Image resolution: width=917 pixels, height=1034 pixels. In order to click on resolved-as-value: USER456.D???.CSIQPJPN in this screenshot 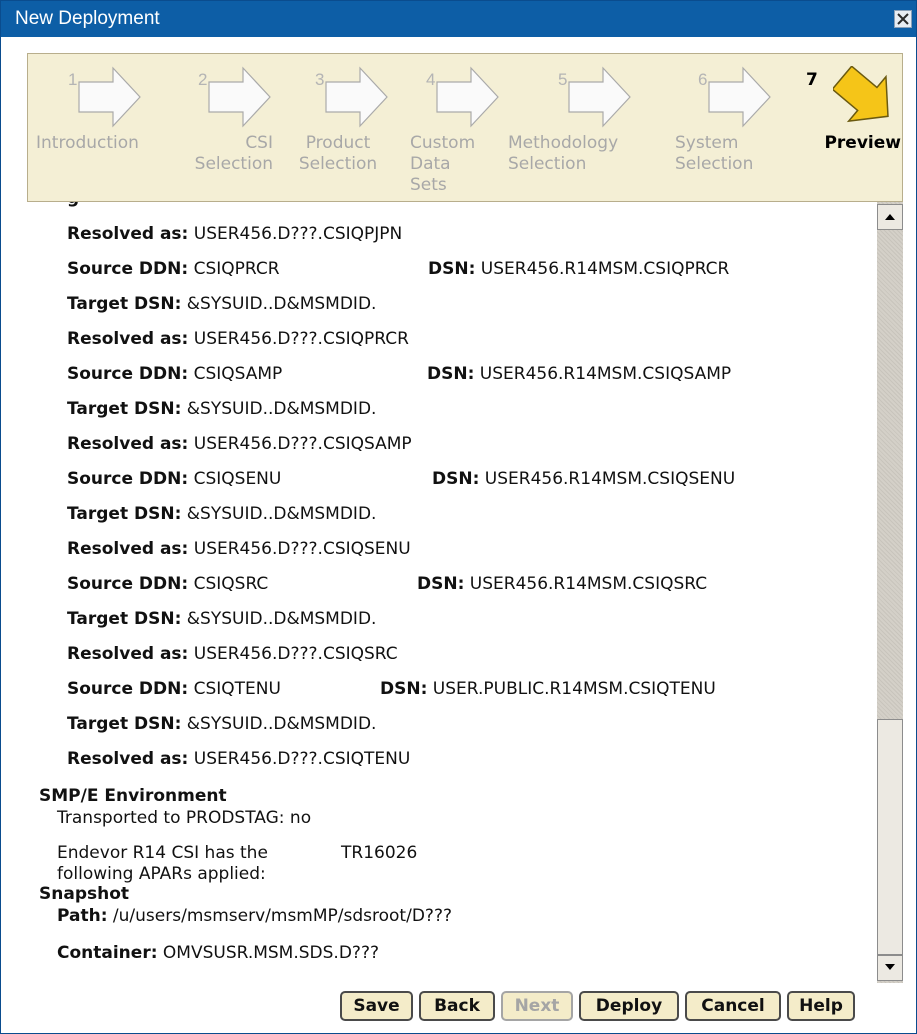, I will do `click(298, 234)`.